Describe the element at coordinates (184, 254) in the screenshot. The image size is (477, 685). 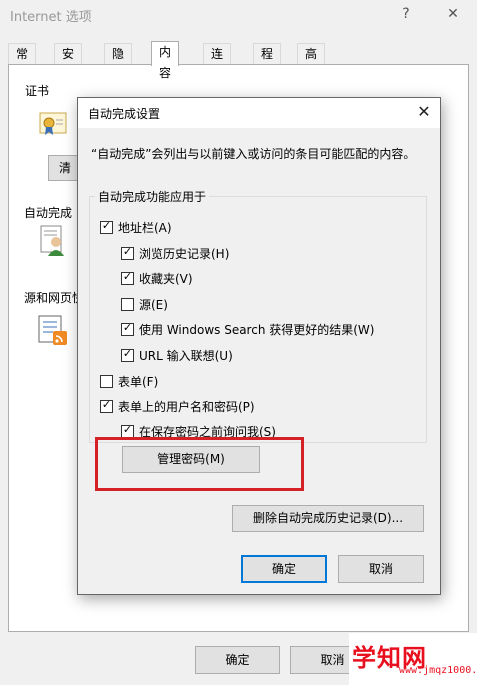
I see `option-label: 浏览历史记录(H)` at that location.